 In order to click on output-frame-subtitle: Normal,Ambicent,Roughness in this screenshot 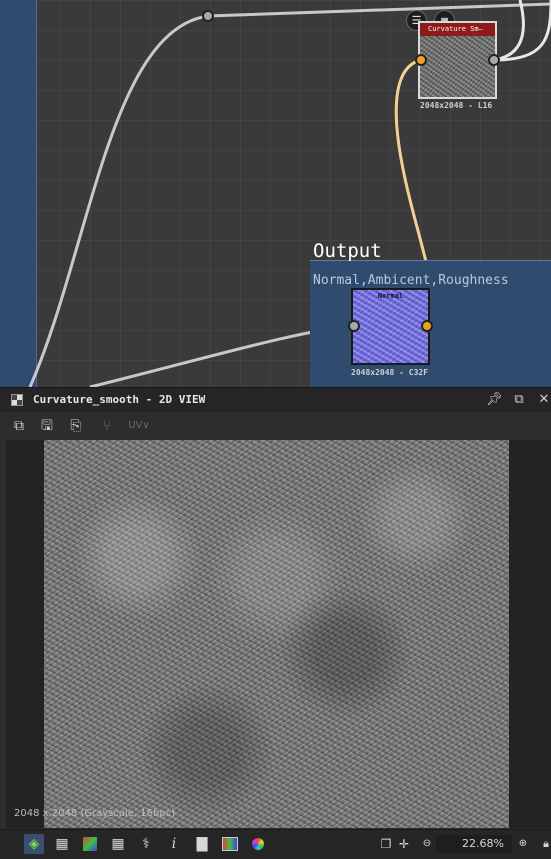, I will do `click(411, 280)`.